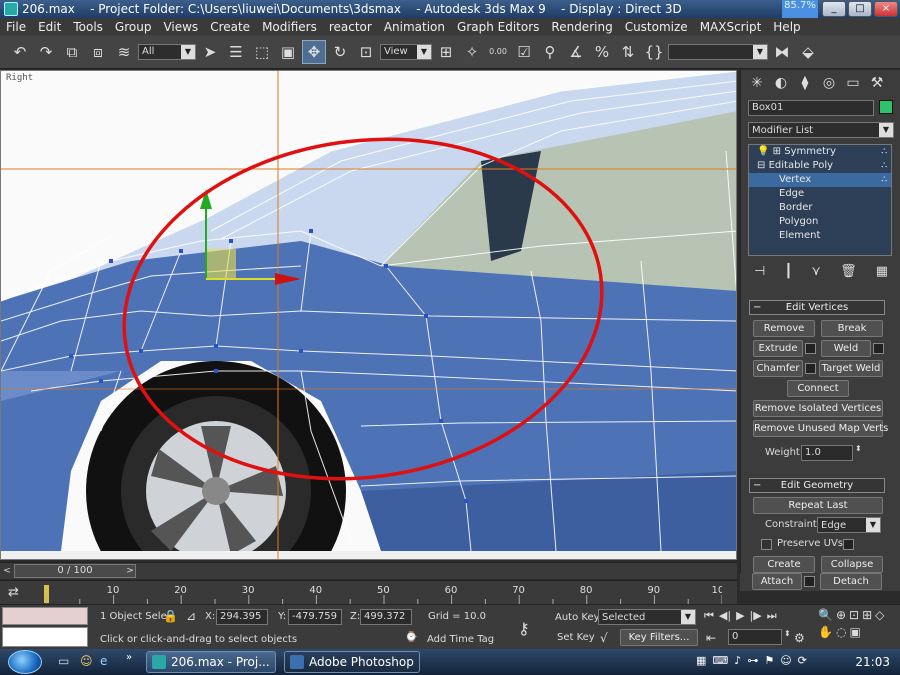 The width and height of the screenshot is (900, 675). Describe the element at coordinates (757, 83) in the screenshot. I see `create-tab-icon: ✳` at that location.